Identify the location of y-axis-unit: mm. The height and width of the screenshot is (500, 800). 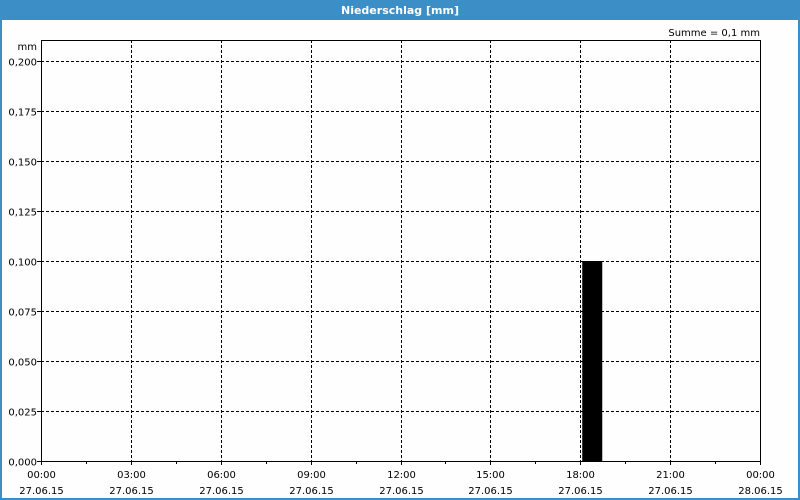
(27, 47).